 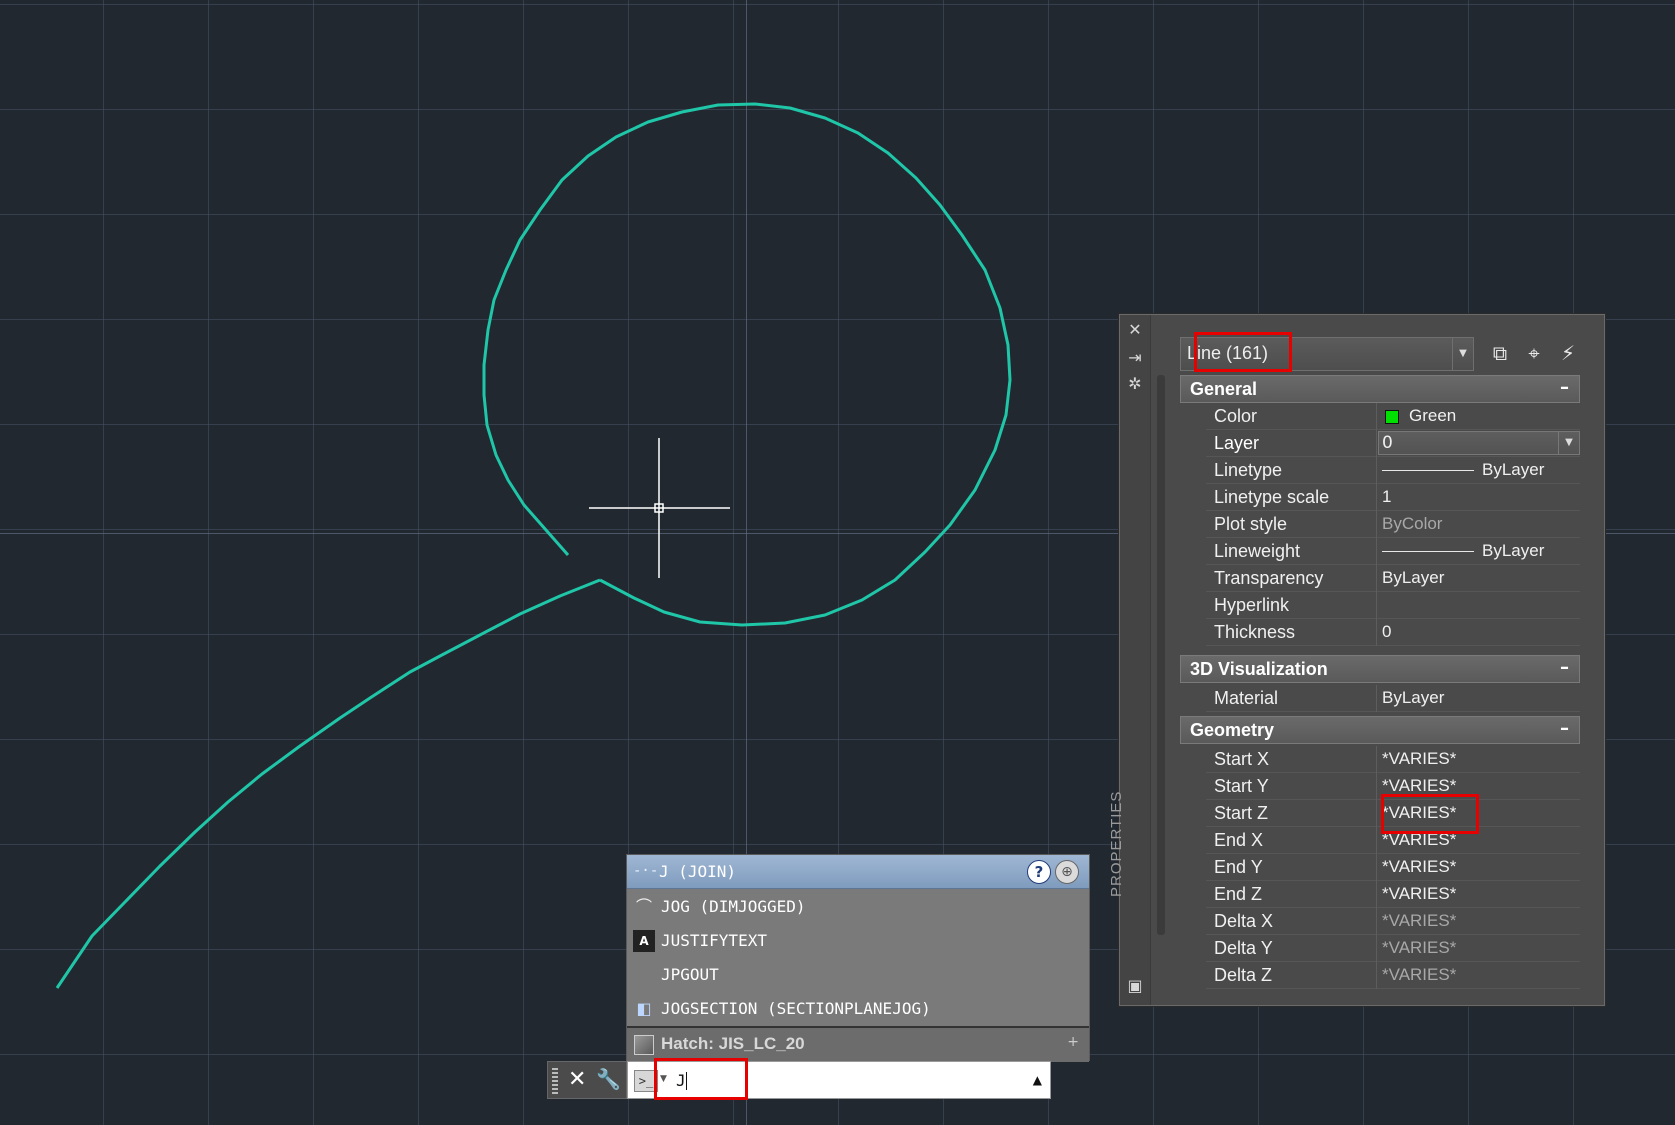 What do you see at coordinates (1534, 353) in the screenshot?
I see `select-objects-icon: ⌖` at bounding box center [1534, 353].